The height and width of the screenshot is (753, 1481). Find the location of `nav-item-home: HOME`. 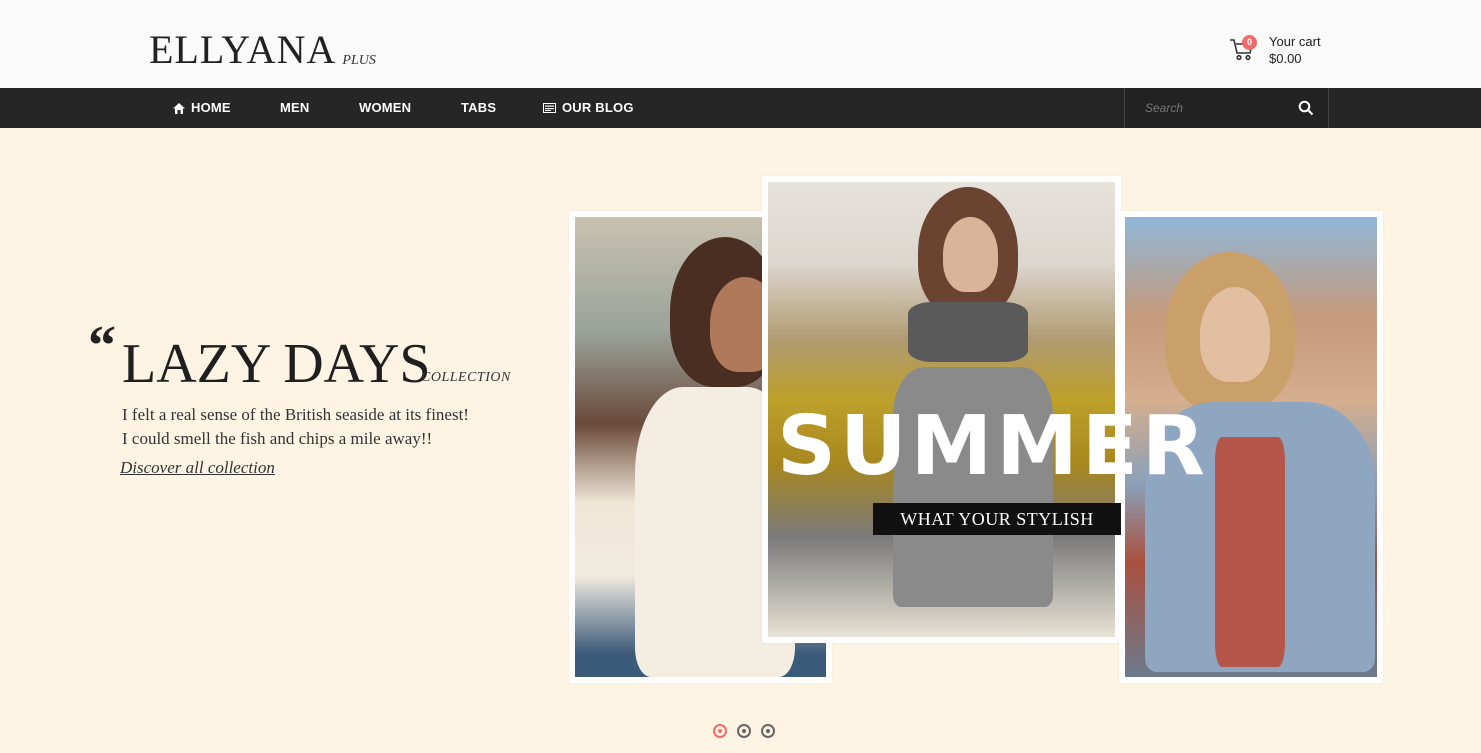

nav-item-home: HOME is located at coordinates (202, 108).